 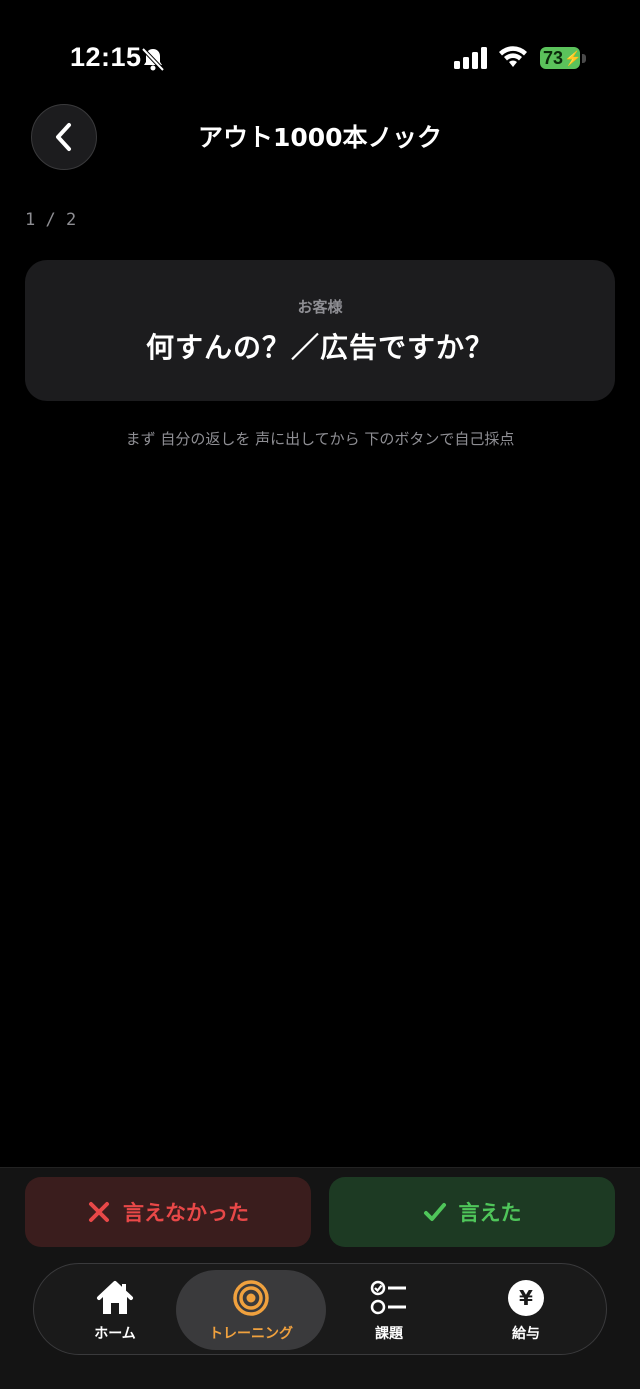 I want to click on could-not-say-label: 言えなかった, so click(x=186, y=1213).